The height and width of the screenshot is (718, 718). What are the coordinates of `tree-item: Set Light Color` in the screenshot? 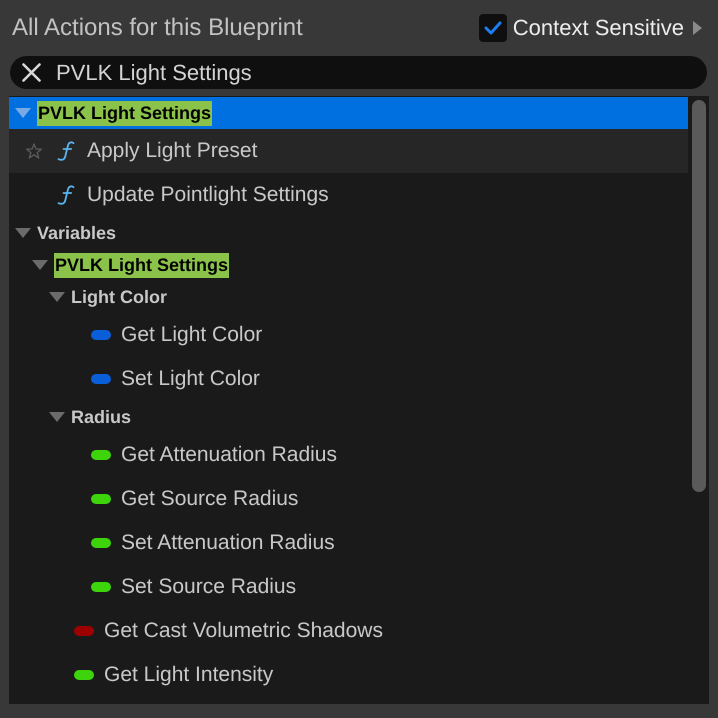 It's located at (348, 379).